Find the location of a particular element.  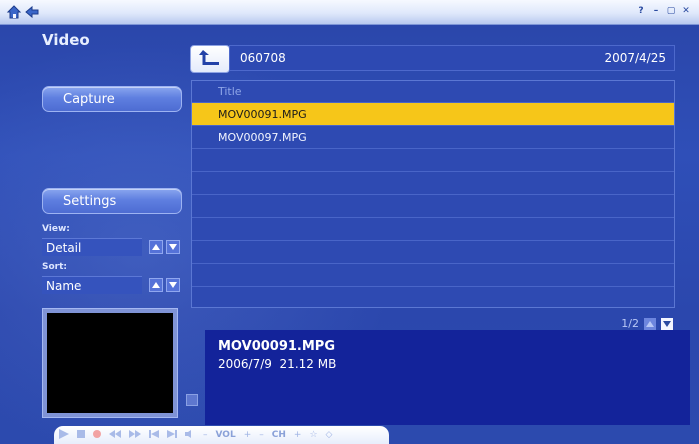

file-info-panel: MOV00091.MPG 2006/7/9 21.12 MB is located at coordinates (447, 377).